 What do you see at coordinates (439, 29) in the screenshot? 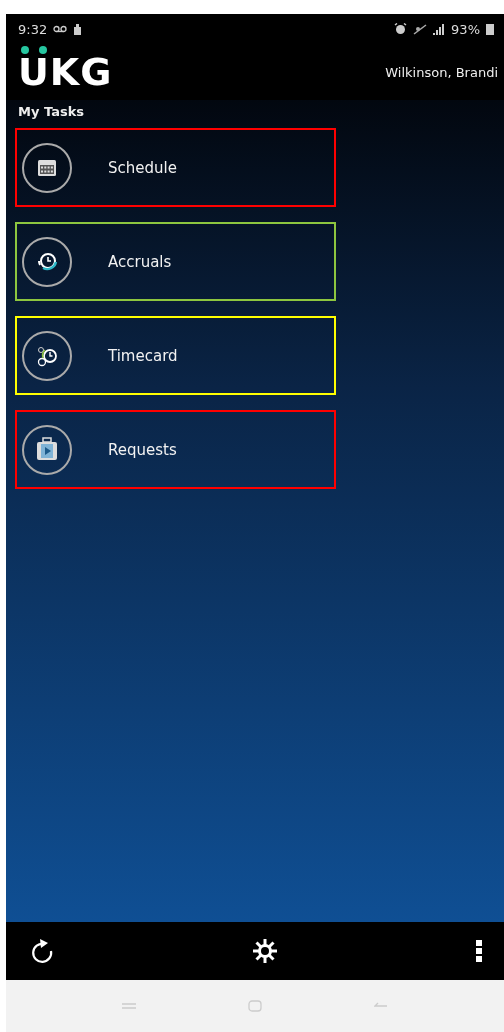
I see `signal-icon` at bounding box center [439, 29].